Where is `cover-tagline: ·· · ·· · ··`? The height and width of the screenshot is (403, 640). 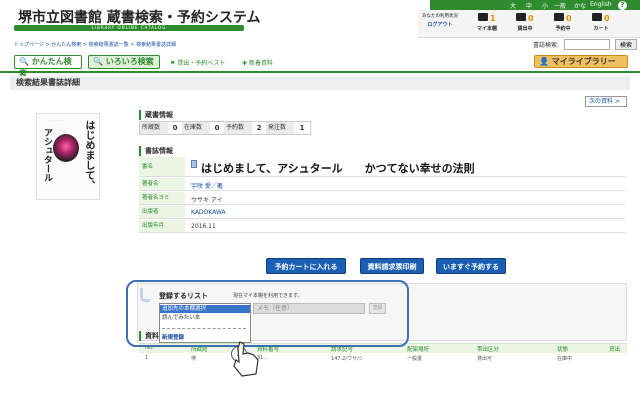 cover-tagline: ·· · ·· · ·· is located at coordinates (57, 120).